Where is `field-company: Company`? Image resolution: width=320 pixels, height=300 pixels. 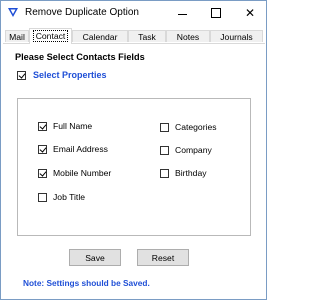
field-company: Company is located at coordinates (186, 150).